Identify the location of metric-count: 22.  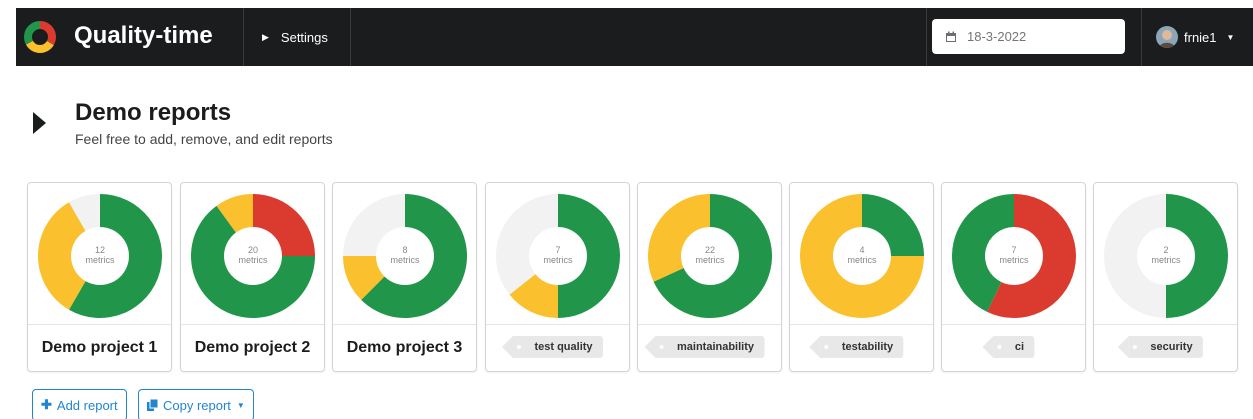
(710, 250).